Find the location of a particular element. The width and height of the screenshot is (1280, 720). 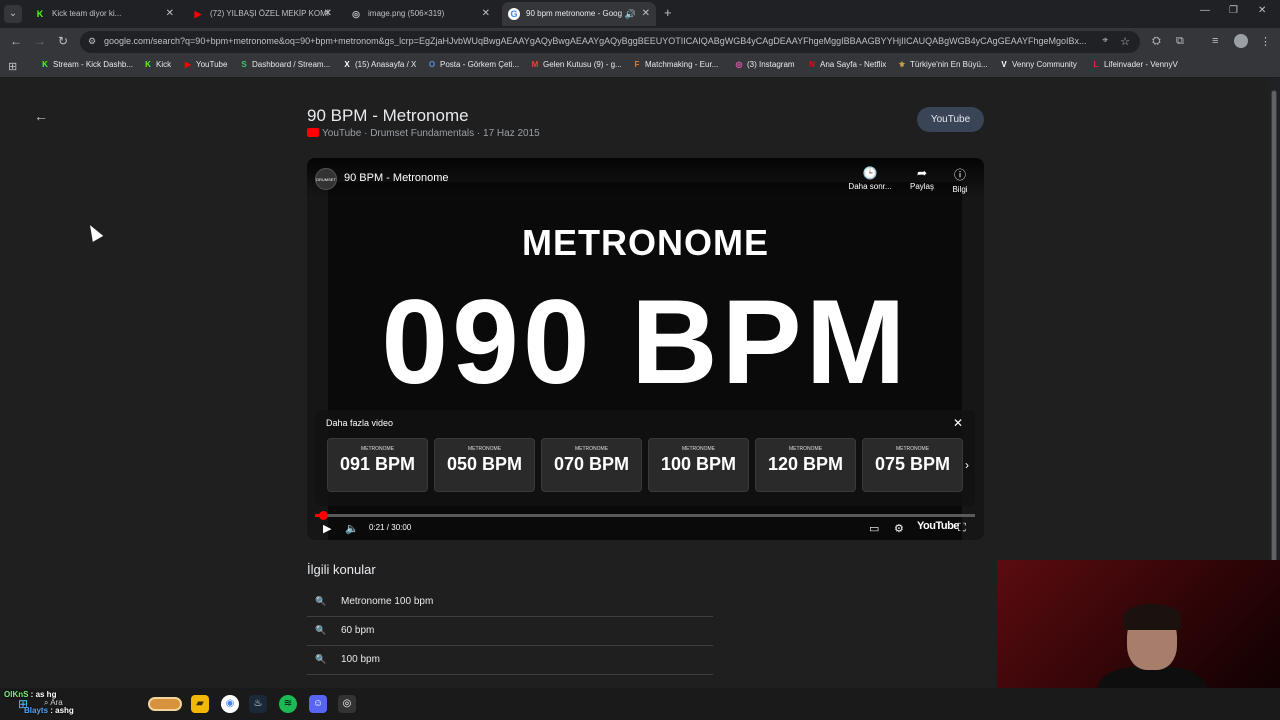

bookmark-star-icon: ☆ is located at coordinates (1125, 41).